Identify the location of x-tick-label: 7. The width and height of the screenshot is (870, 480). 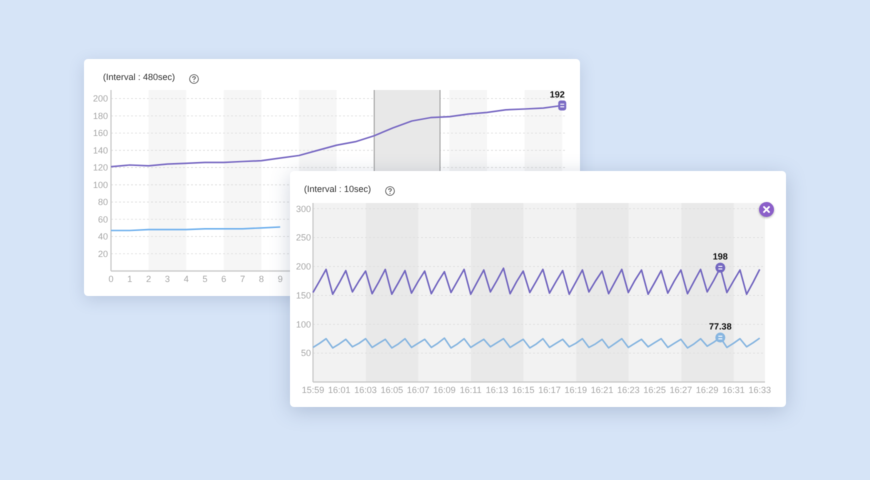
(243, 279).